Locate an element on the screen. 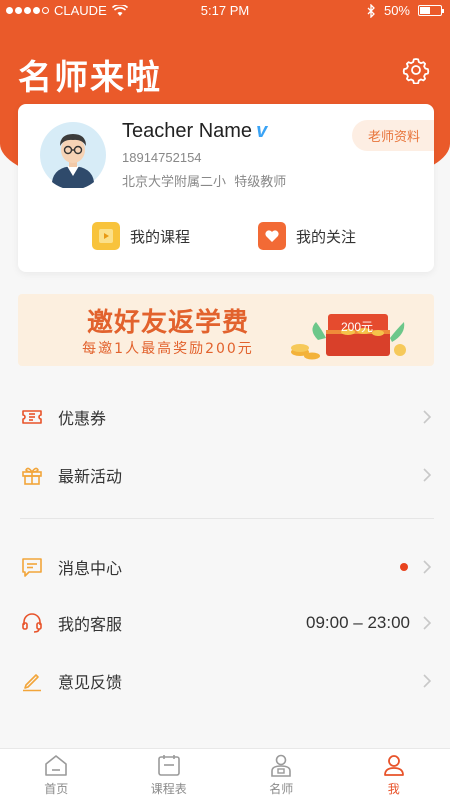 Image resolution: width=450 pixels, height=800 pixels. messages-label: 消息中心 is located at coordinates (90, 568).